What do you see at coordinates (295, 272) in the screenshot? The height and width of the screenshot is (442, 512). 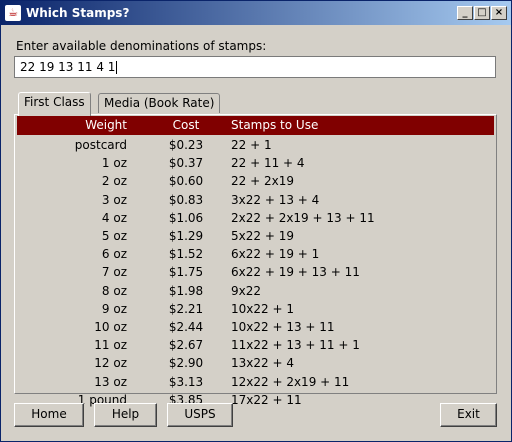 I see `cell-stamps: 6x22 + 19 + 13 + 11` at bounding box center [295, 272].